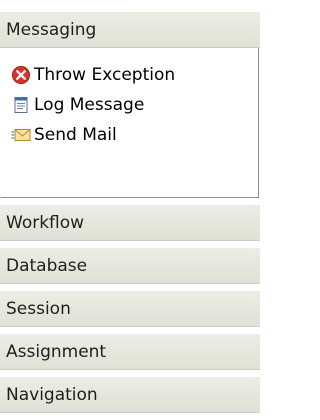 Image resolution: width=320 pixels, height=420 pixels. Describe the element at coordinates (130, 223) in the screenshot. I see `drawer-workflow: Workflow` at that location.